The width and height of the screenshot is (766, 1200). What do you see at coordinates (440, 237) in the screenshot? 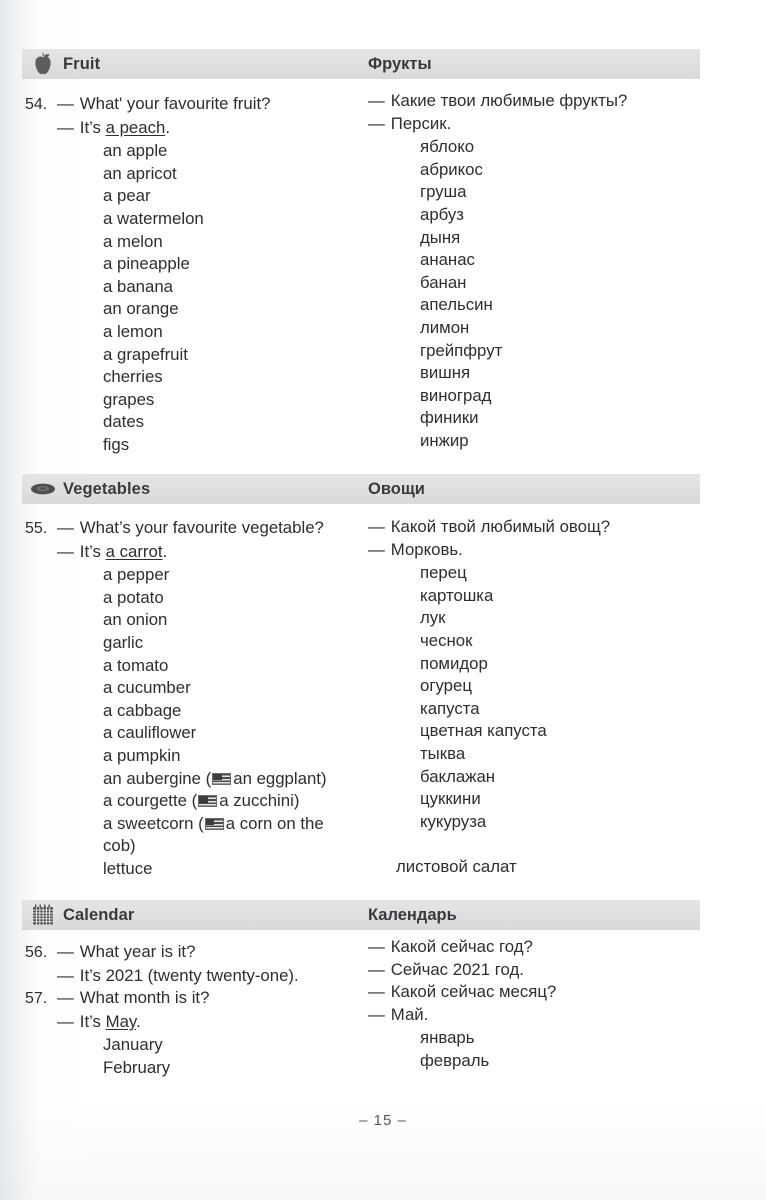
I see `list-item: дыня` at bounding box center [440, 237].